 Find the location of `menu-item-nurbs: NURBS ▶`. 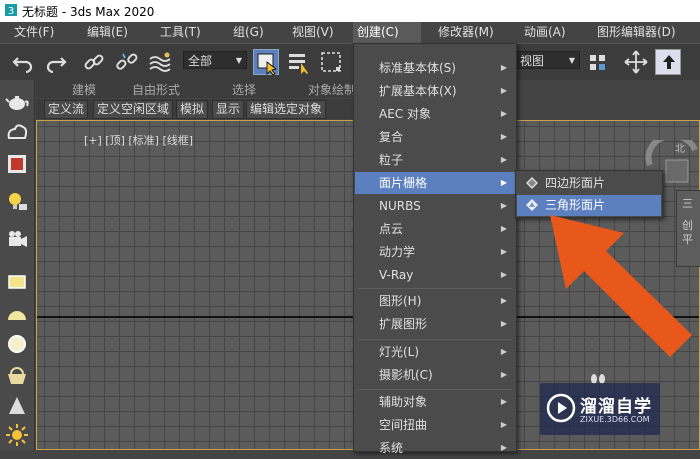

menu-item-nurbs: NURBS ▶ is located at coordinates (435, 206).